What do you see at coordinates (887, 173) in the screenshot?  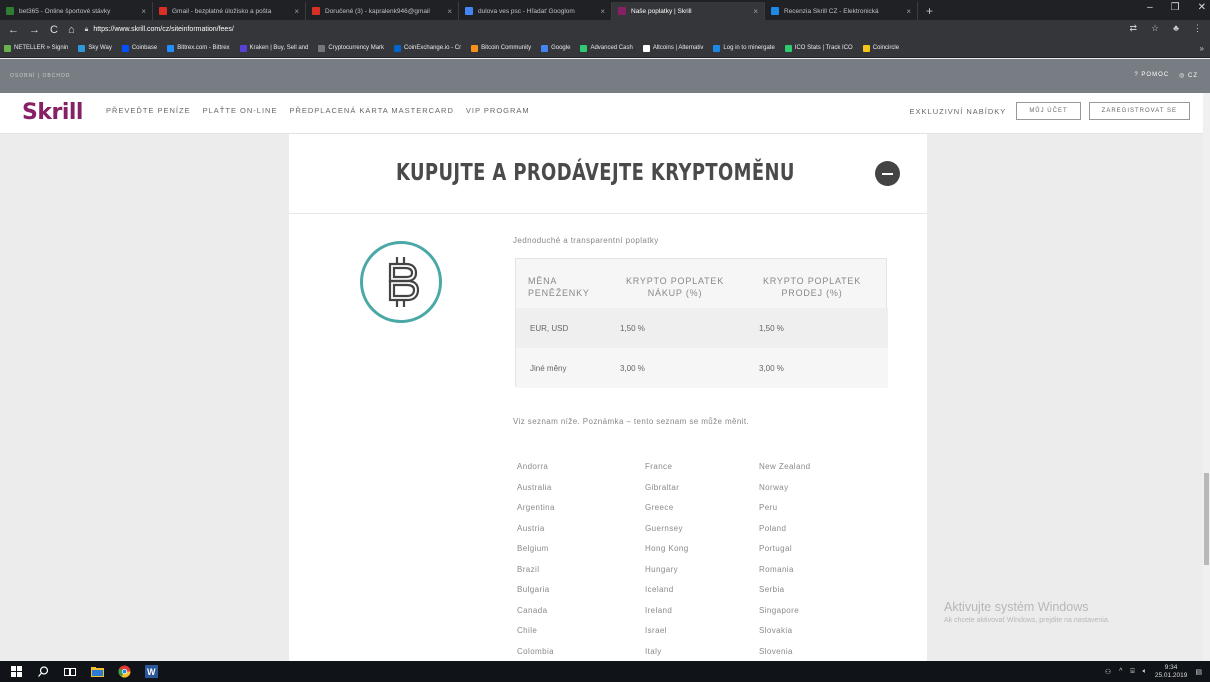 I see `collapse-section-button` at bounding box center [887, 173].